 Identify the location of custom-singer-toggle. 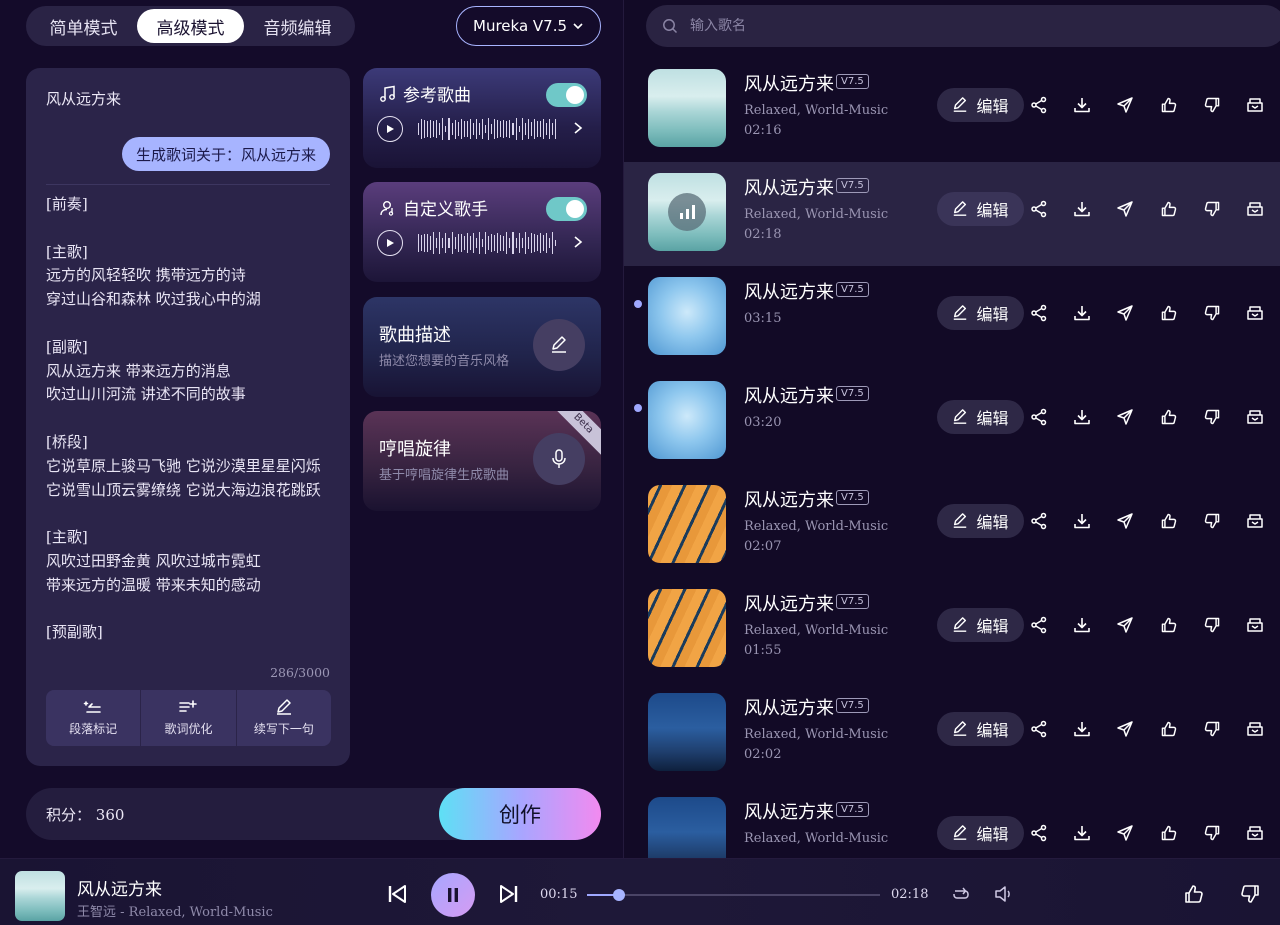
(566, 209).